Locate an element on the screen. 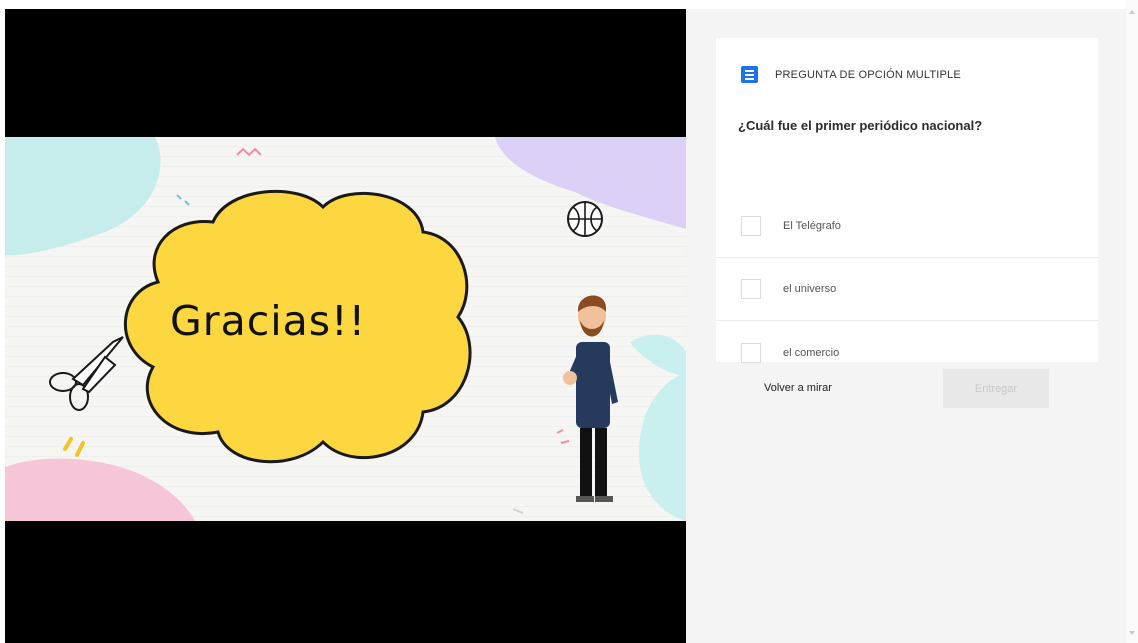  answer-options: El Telégrafo el universo el comercio is located at coordinates (907, 289).